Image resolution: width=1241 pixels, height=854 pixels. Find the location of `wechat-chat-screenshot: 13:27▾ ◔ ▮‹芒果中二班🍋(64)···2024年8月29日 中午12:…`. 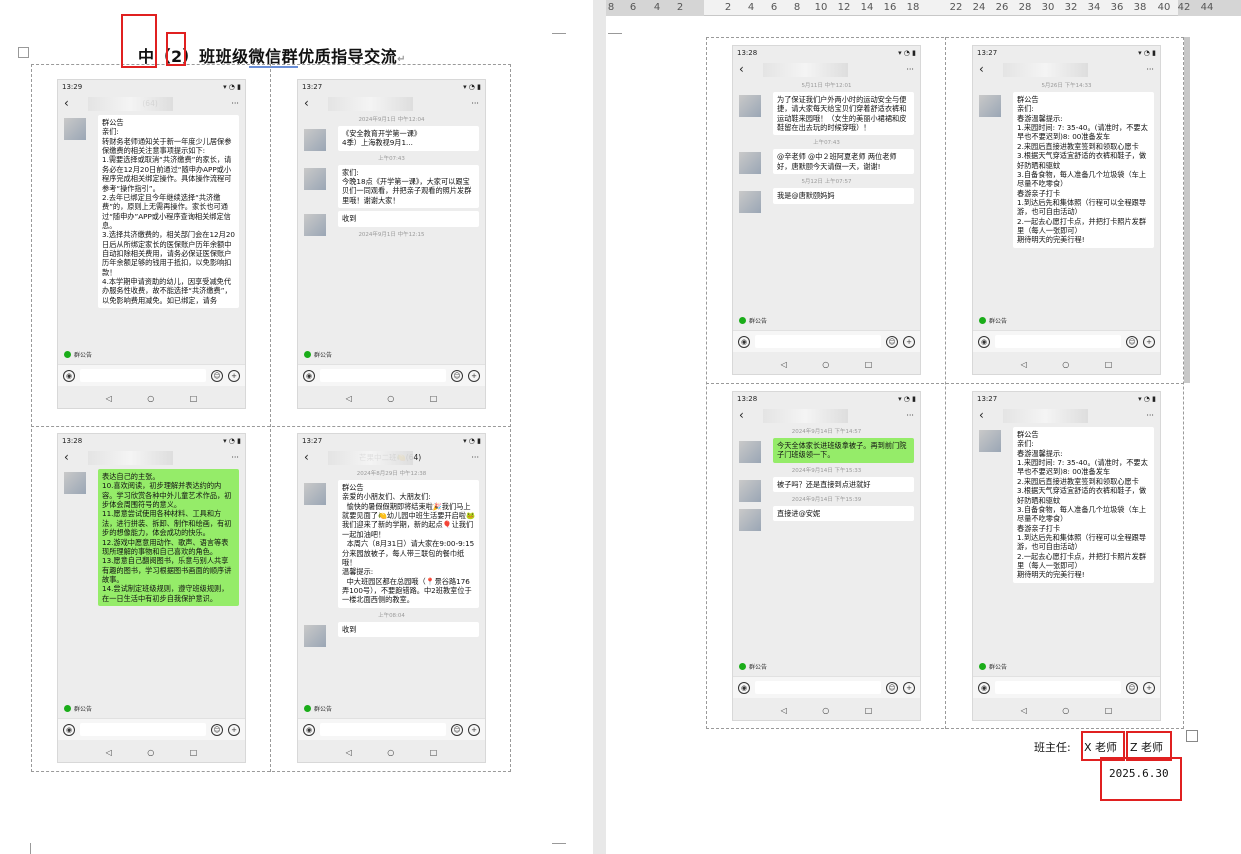

wechat-chat-screenshot: 13:27▾ ◔ ▮‹芒果中二班🍋(64)···2024年8月29日 中午12:… is located at coordinates (391, 598).